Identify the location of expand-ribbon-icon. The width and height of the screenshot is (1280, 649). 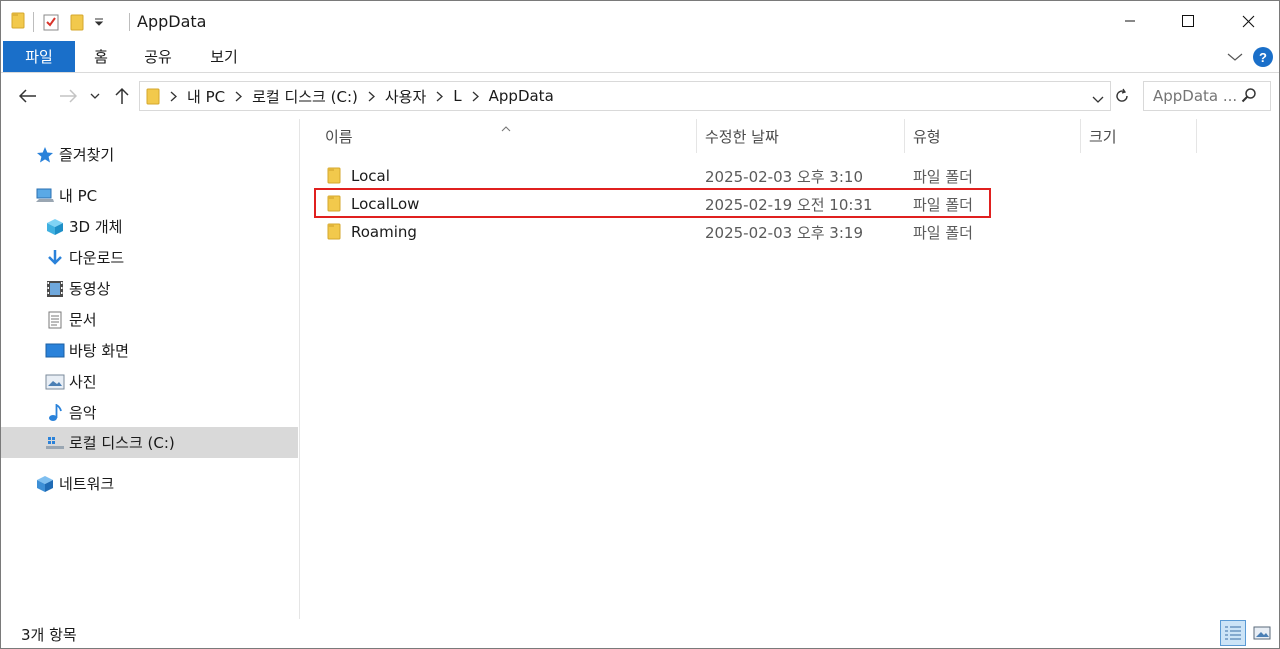
(1235, 57).